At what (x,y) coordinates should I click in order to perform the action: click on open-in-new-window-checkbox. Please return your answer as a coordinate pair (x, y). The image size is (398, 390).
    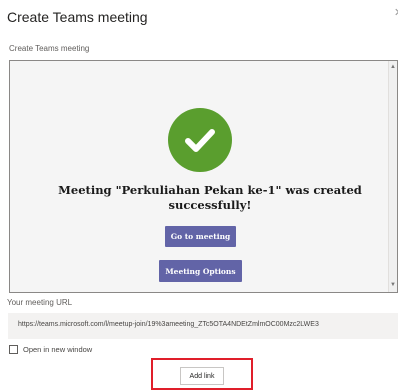
    Looking at the image, I should click on (13, 349).